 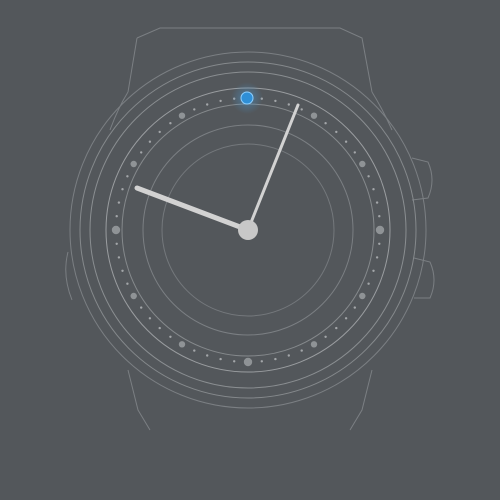 I want to click on lug-left-outline, so click(x=119, y=111).